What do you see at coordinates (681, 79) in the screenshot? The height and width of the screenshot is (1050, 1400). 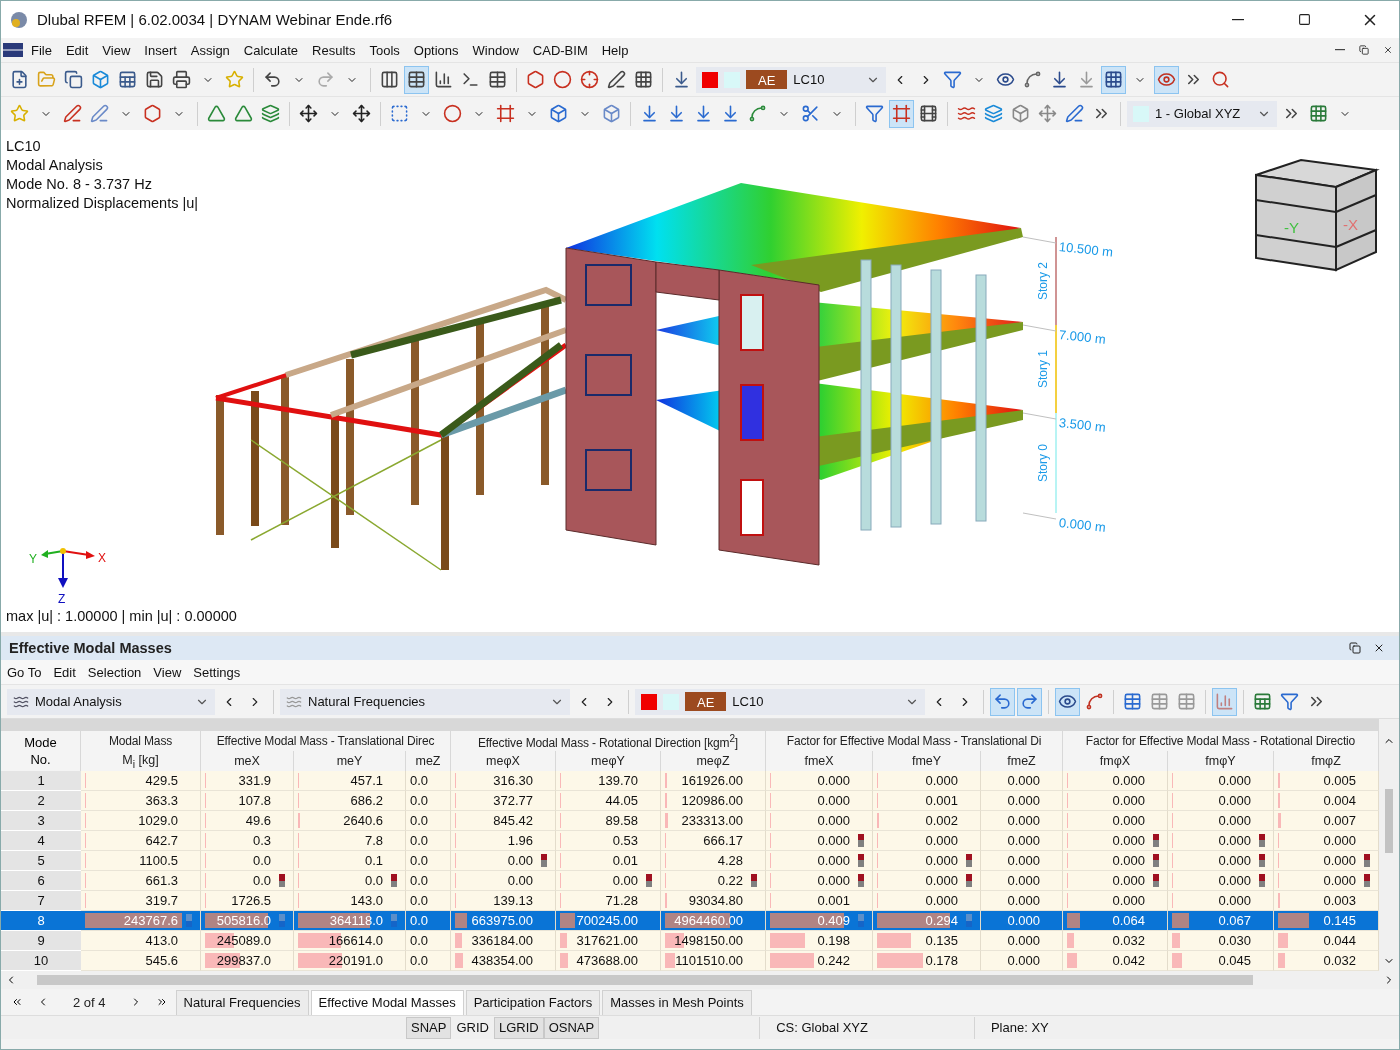 I see `load-arrow-icon` at bounding box center [681, 79].